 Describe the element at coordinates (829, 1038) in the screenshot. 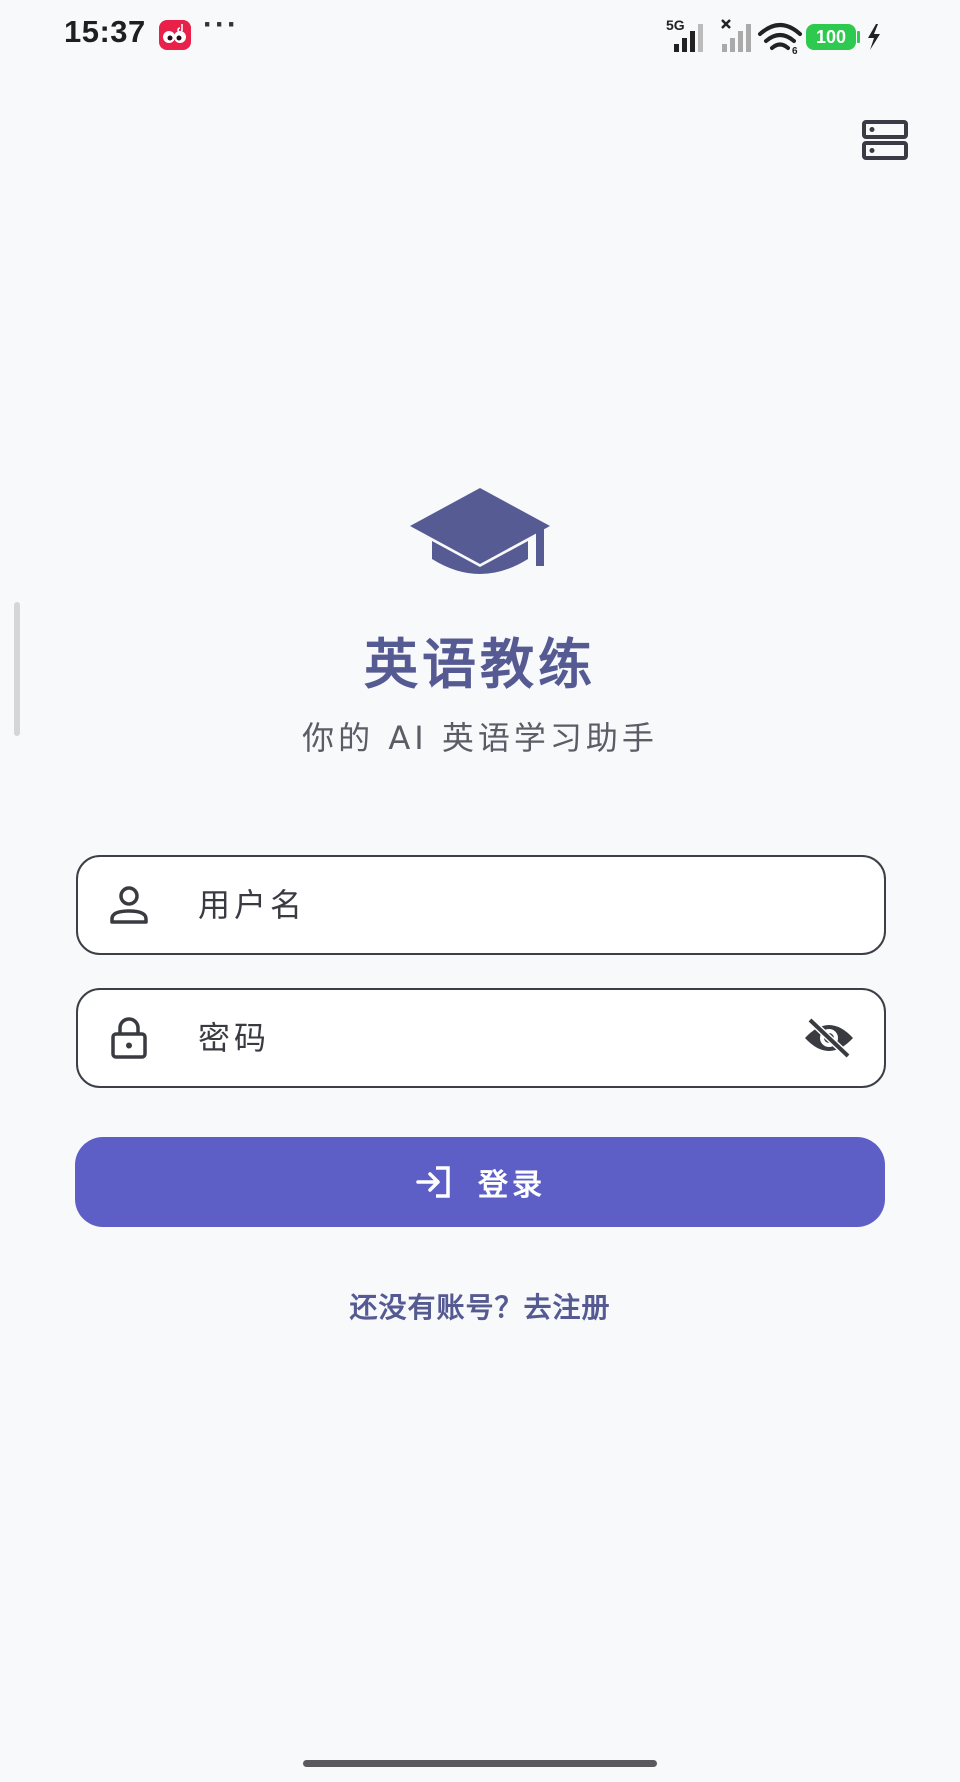

I see `eye-off-icon` at that location.